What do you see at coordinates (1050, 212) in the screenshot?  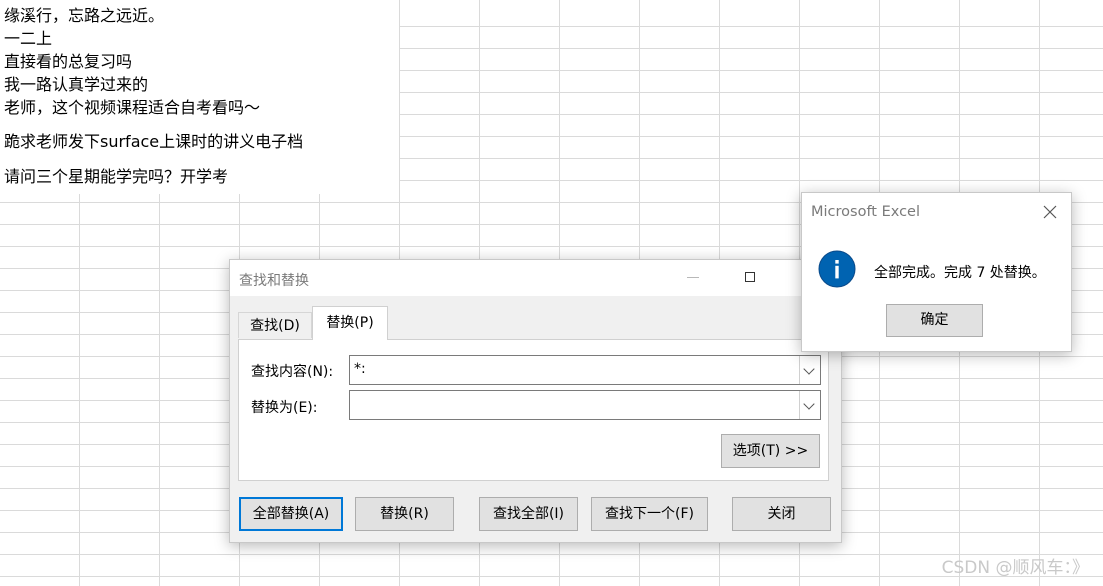 I see `close-icon` at bounding box center [1050, 212].